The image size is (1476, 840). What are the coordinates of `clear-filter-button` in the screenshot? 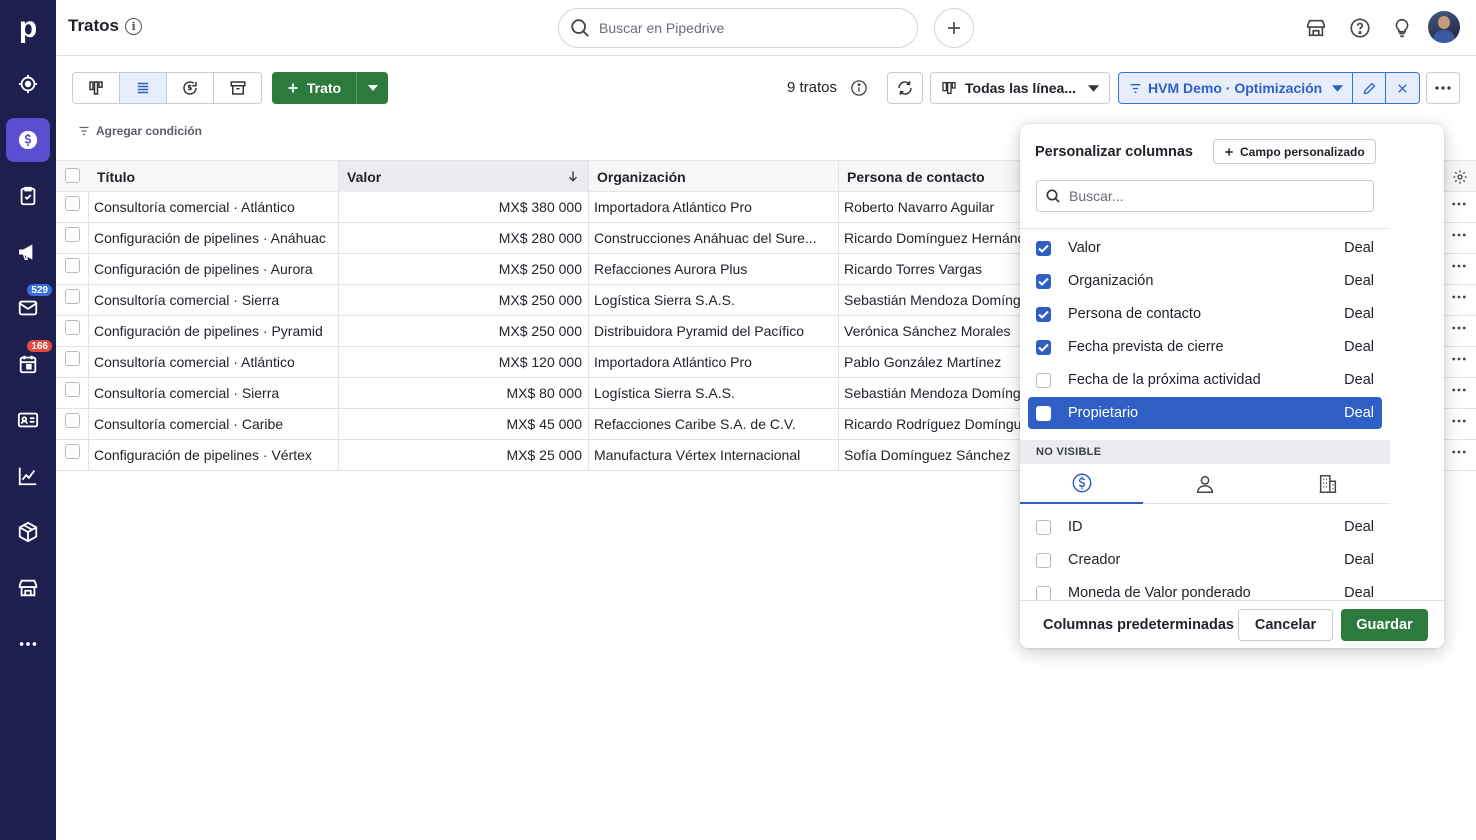 It's located at (1402, 88).